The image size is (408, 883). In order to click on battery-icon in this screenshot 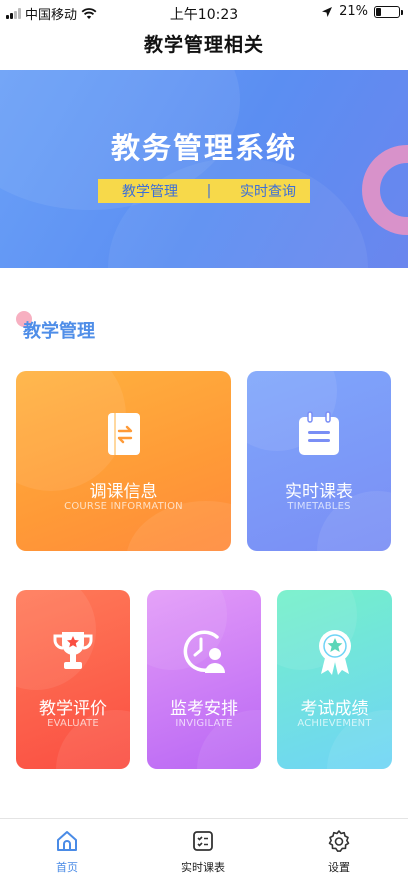, I will do `click(388, 11)`.